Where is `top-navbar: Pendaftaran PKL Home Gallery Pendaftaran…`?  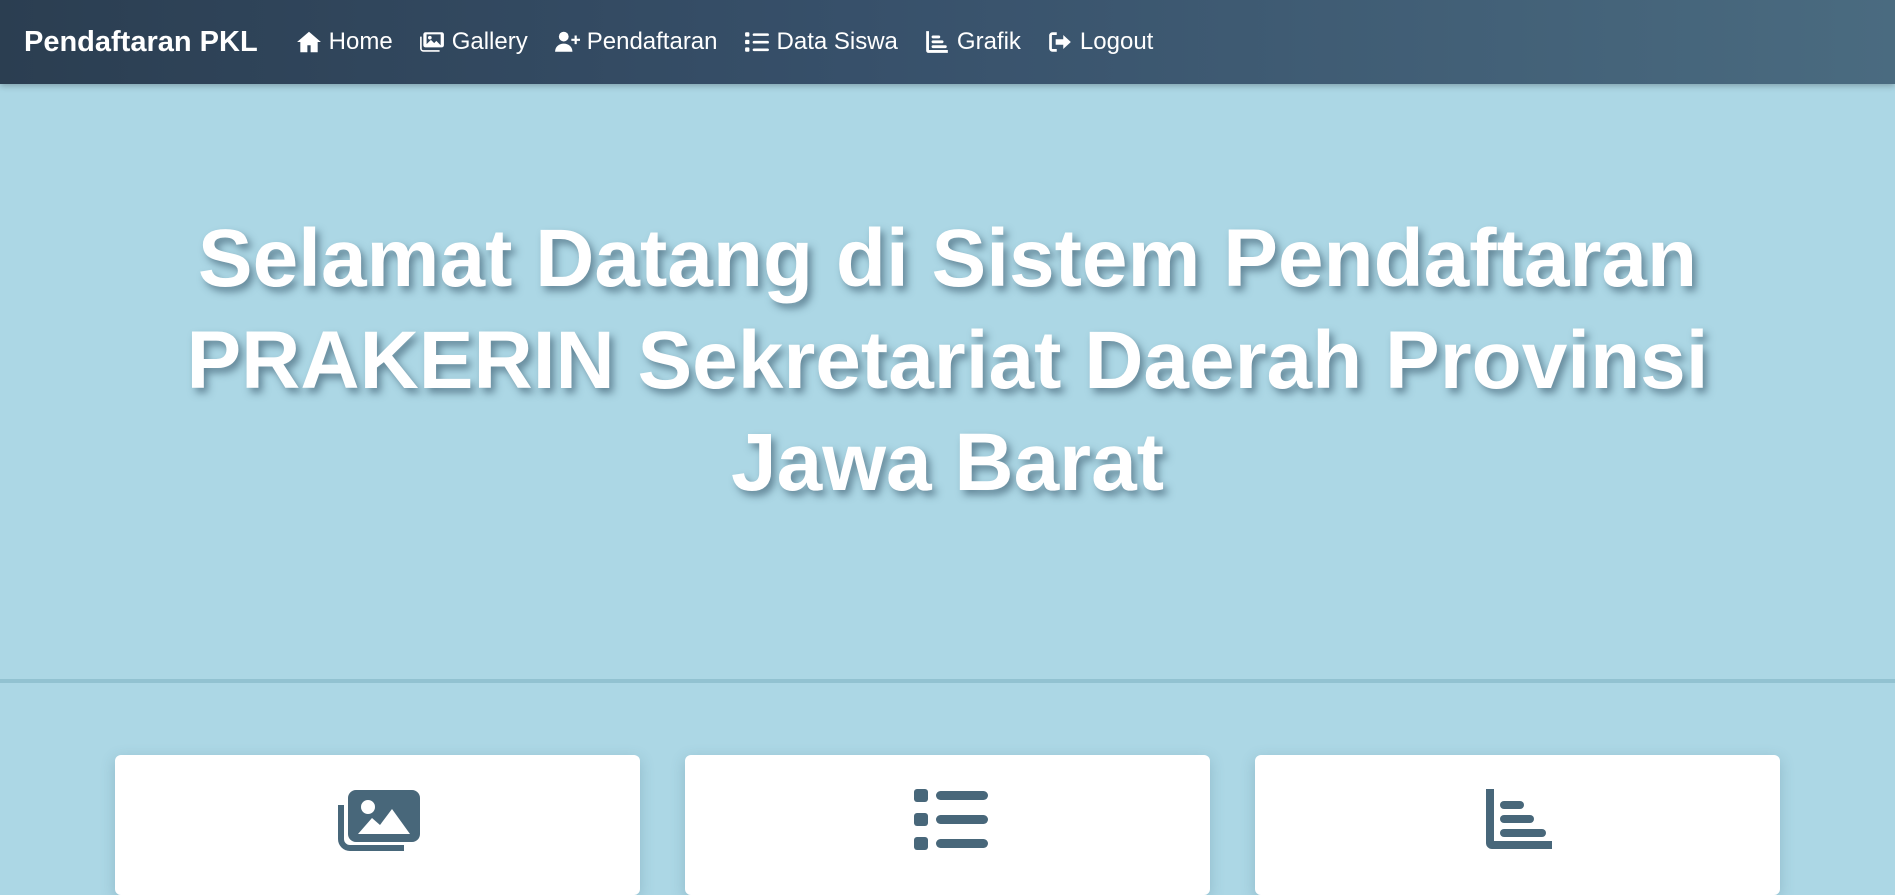 top-navbar: Pendaftaran PKL Home Gallery Pendaftaran… is located at coordinates (947, 42).